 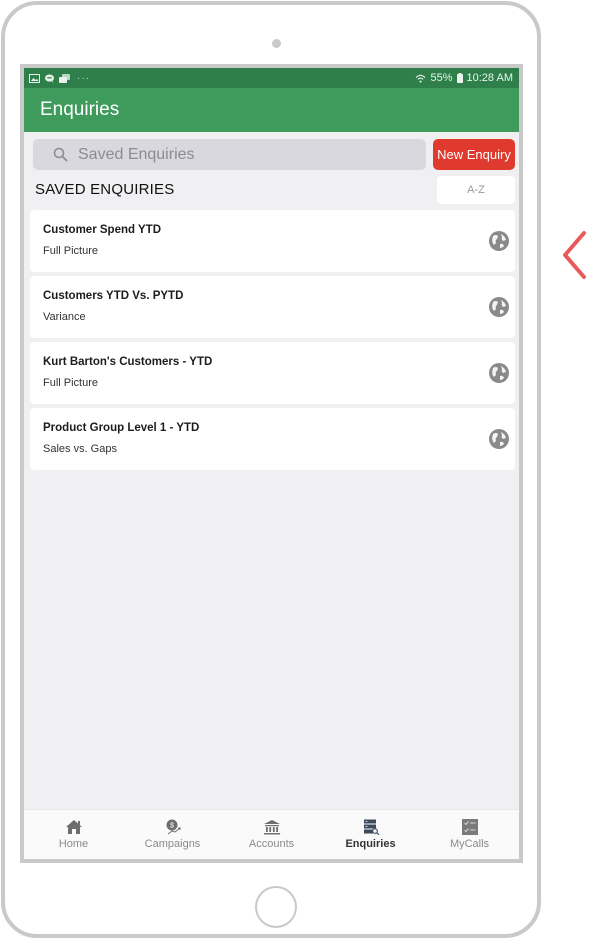 I want to click on clock: 10:28 AM, so click(x=489, y=78).